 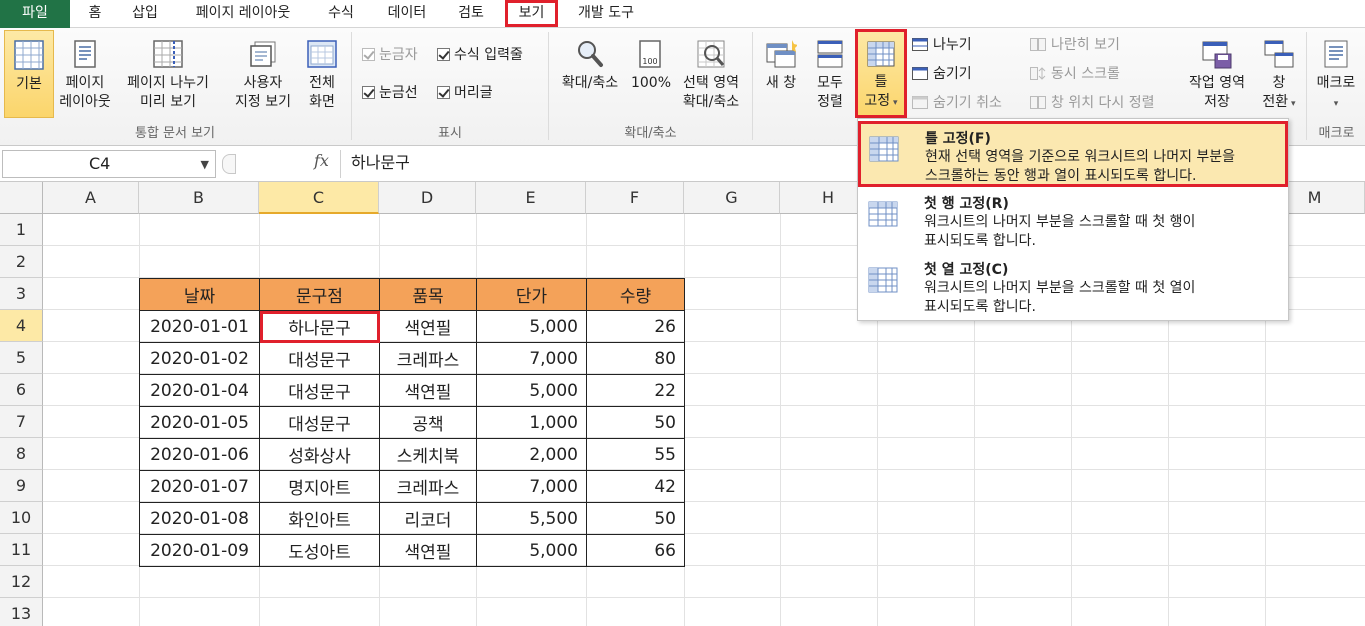 What do you see at coordinates (29, 74) in the screenshot?
I see `normal-view-button: 기본` at bounding box center [29, 74].